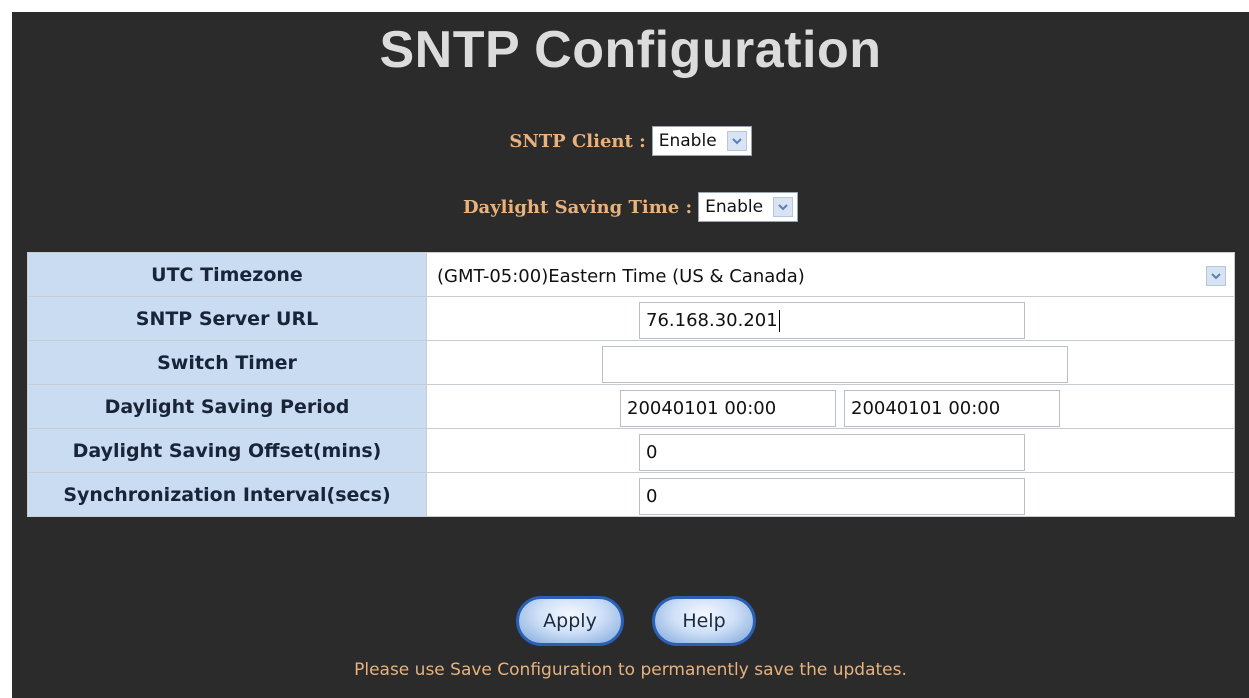 The height and width of the screenshot is (698, 1249). I want to click on sntp-client-value: Enable, so click(687, 141).